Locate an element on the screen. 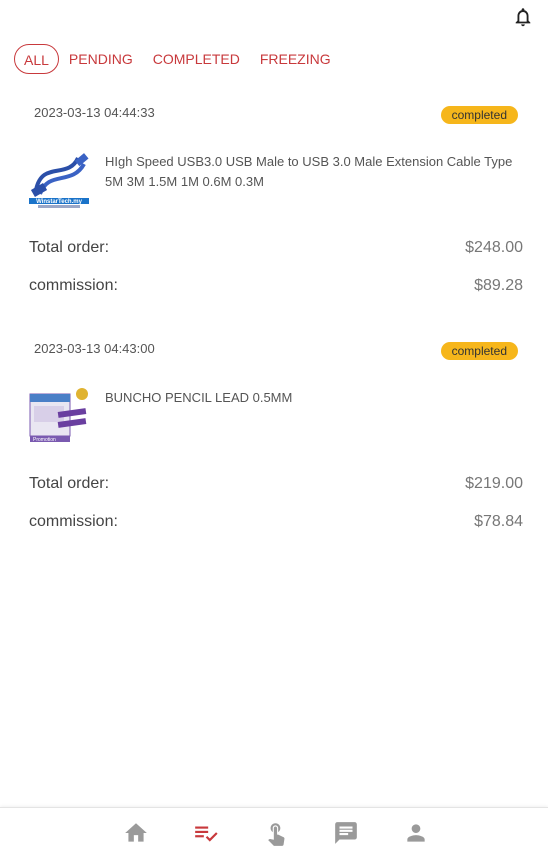 This screenshot has width=548, height=855. home-icon is located at coordinates (136, 833).